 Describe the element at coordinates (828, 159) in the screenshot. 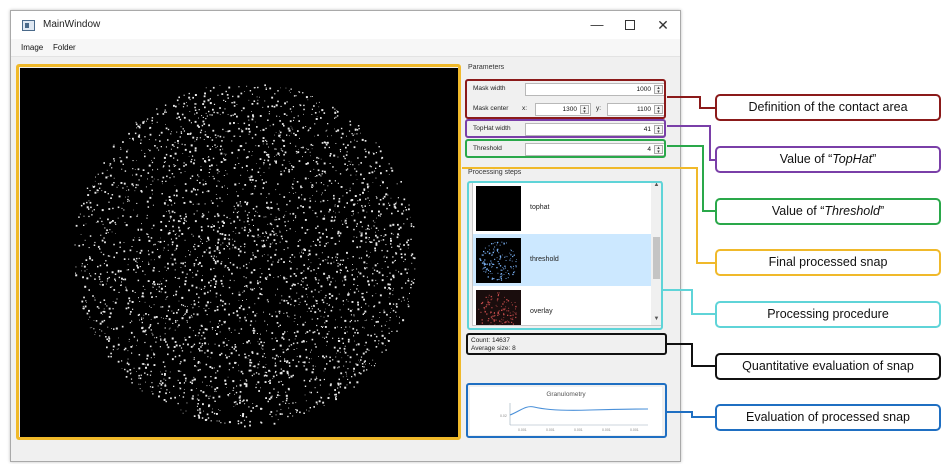

I see `callout-tophat: Value of “TopHat”` at that location.